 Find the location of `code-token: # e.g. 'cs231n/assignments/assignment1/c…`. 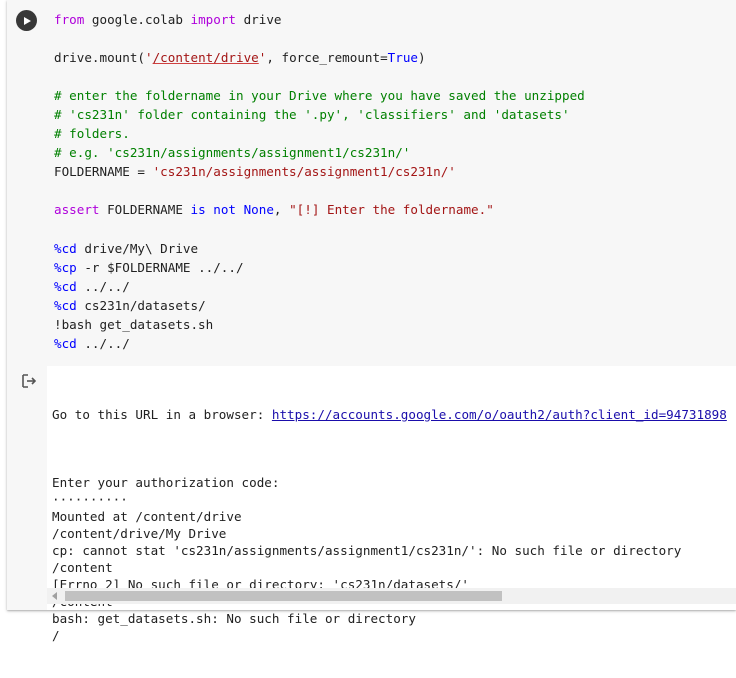

code-token: # e.g. 'cs231n/assignments/assignment1/c… is located at coordinates (232, 153).